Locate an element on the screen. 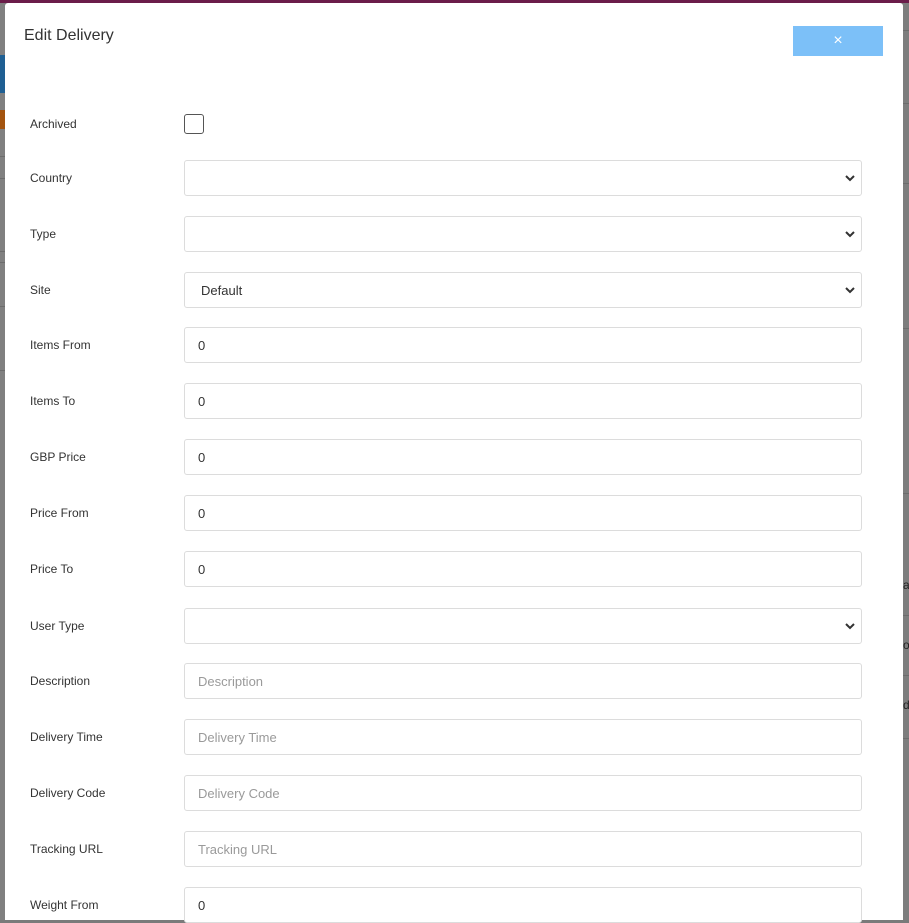  delivery-time-input: Delivery Time is located at coordinates (523, 737).